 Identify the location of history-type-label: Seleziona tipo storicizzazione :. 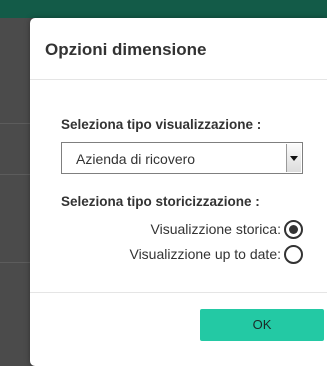
(160, 201).